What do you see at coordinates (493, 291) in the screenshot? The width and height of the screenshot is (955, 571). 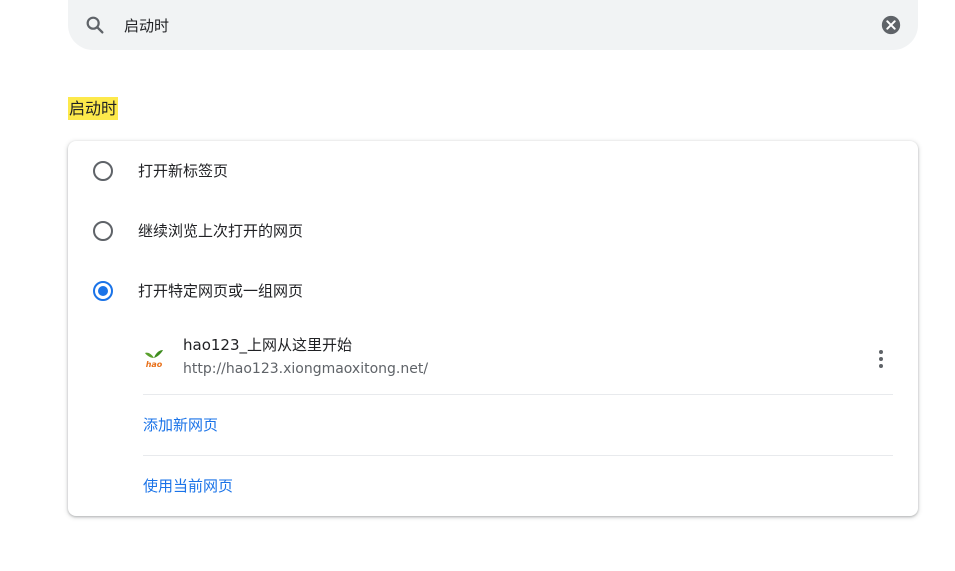 I see `radio-option-specific-pages: 打开特定网页或一组网页` at bounding box center [493, 291].